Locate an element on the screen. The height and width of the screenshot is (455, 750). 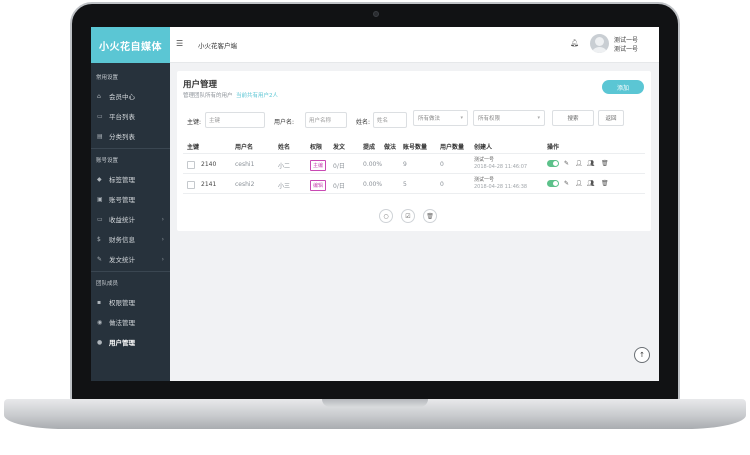
user-count-text: 当前共有用户2人 is located at coordinates (257, 96).